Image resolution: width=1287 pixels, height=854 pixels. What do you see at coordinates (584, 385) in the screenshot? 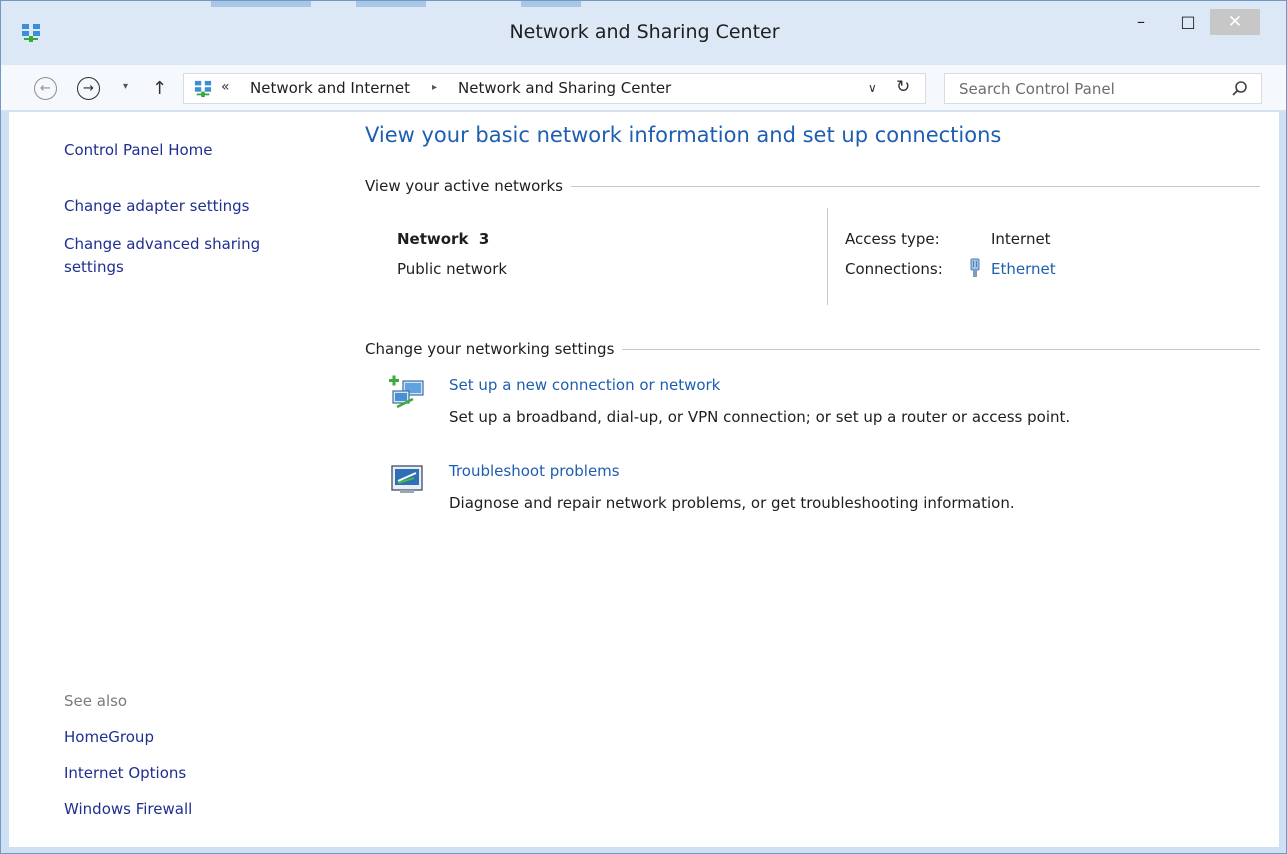
I see `new-connection-link: Set up a new connection or network` at bounding box center [584, 385].